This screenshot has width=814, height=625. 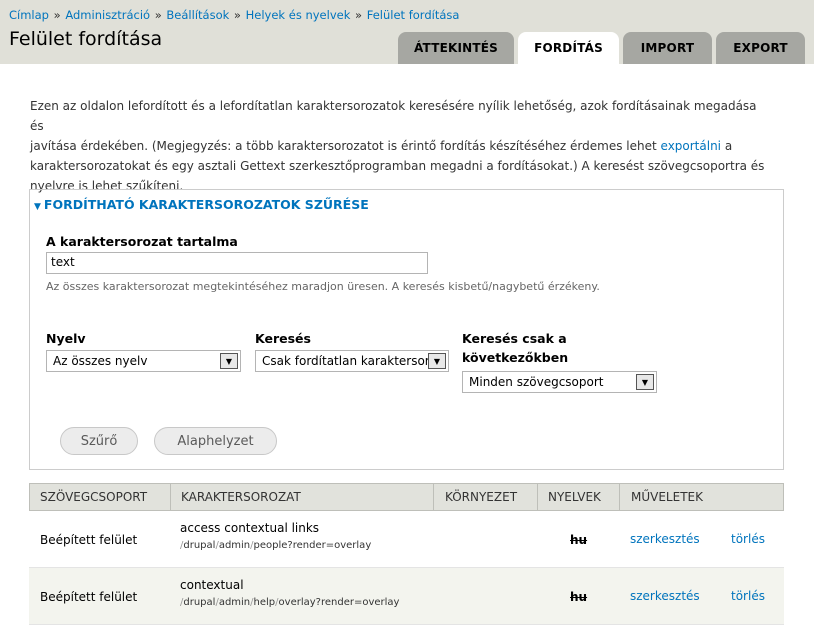 I want to click on export-link: exportálni, so click(x=691, y=146).